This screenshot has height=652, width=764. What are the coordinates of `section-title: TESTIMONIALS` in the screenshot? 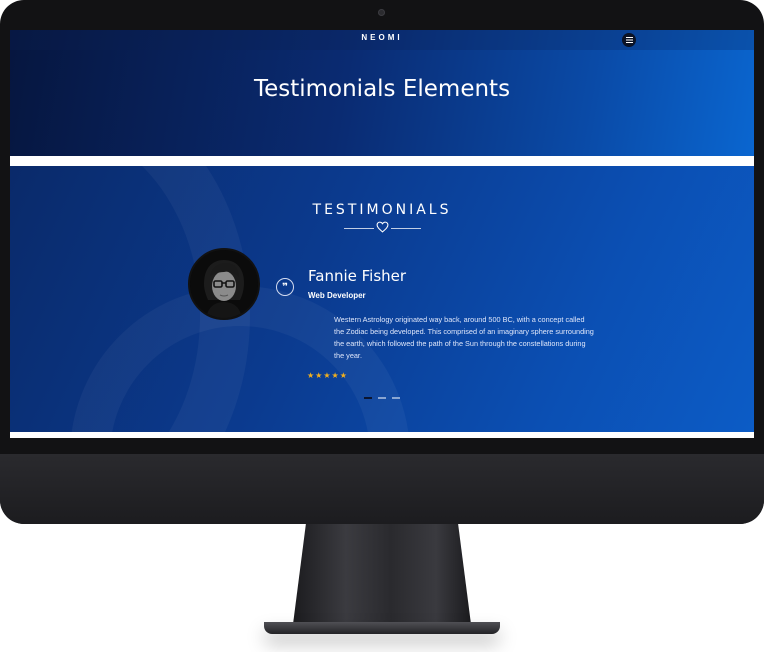 It's located at (382, 210).